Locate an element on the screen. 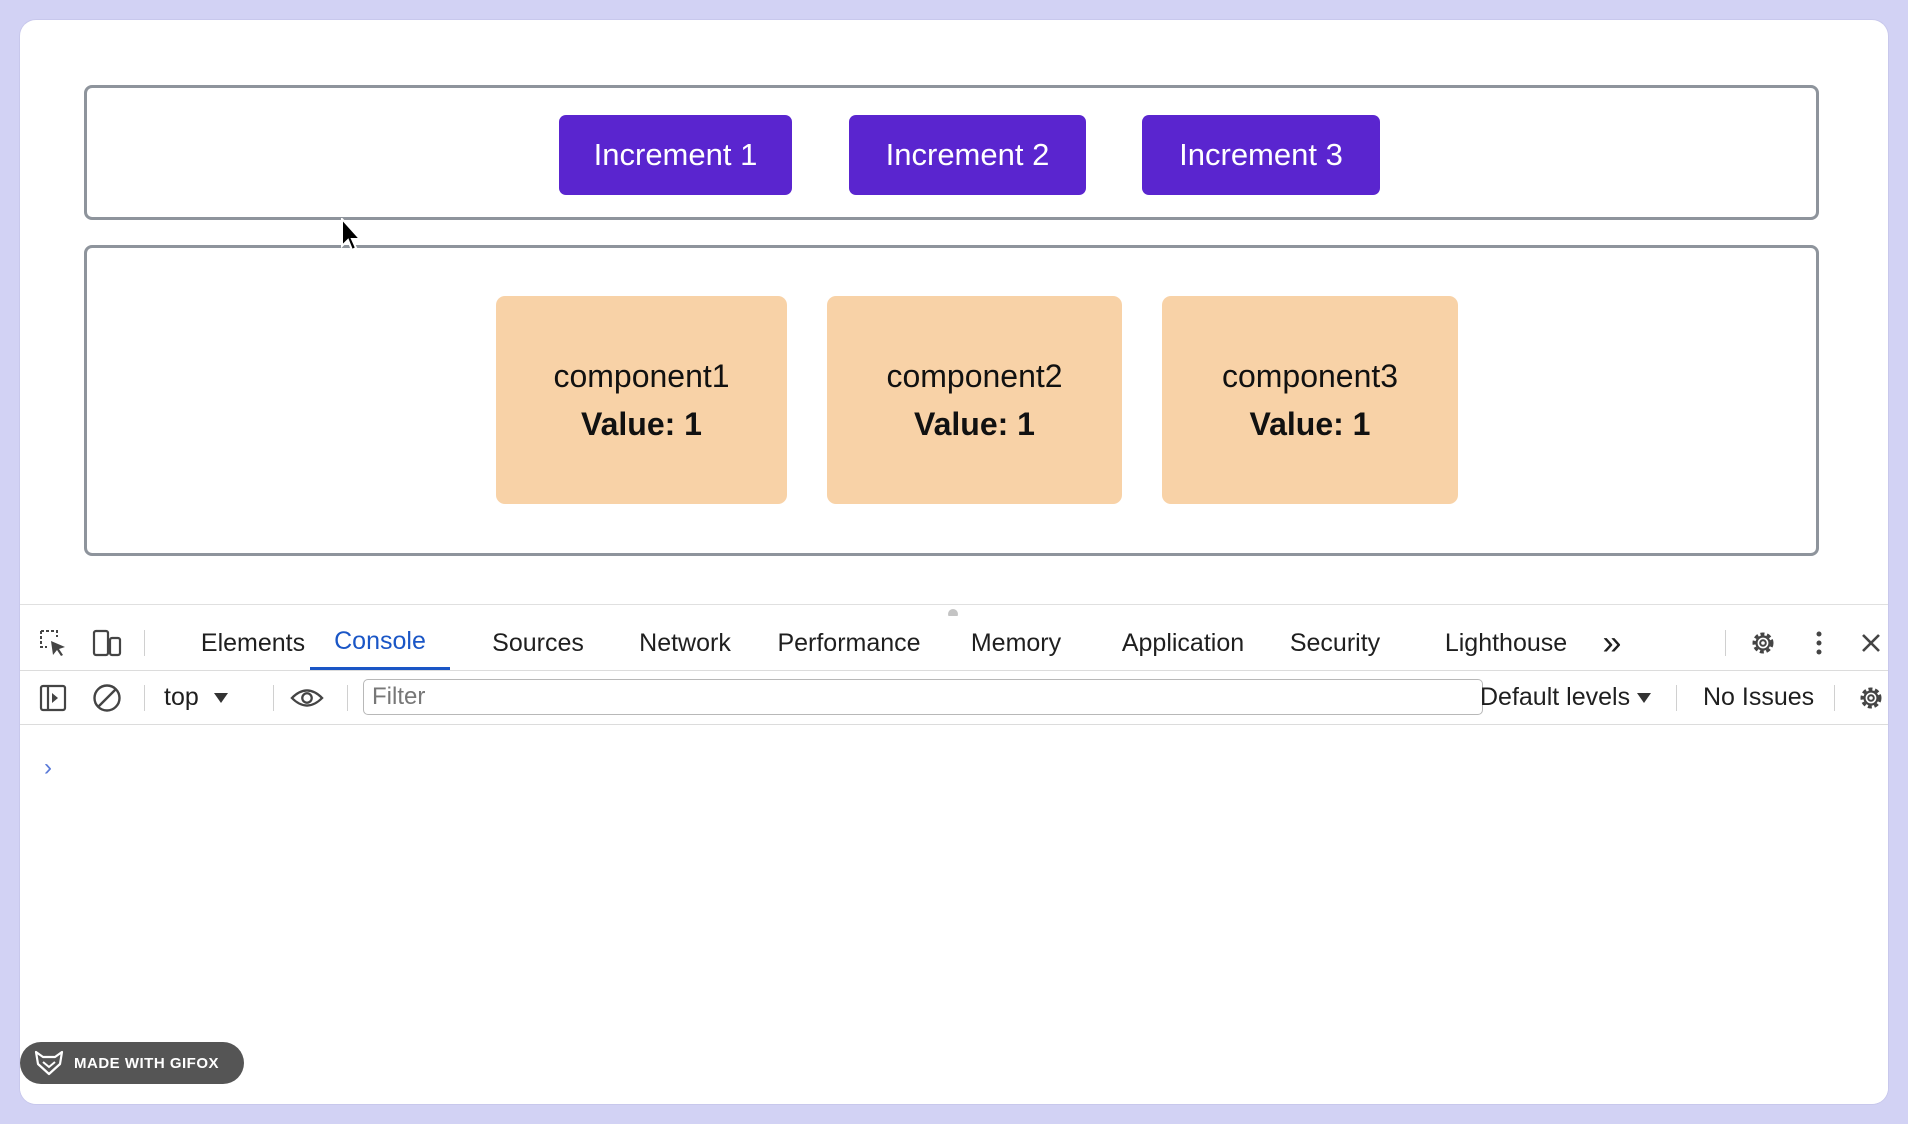 This screenshot has width=1908, height=1124. tab-application: Application is located at coordinates (1183, 643).